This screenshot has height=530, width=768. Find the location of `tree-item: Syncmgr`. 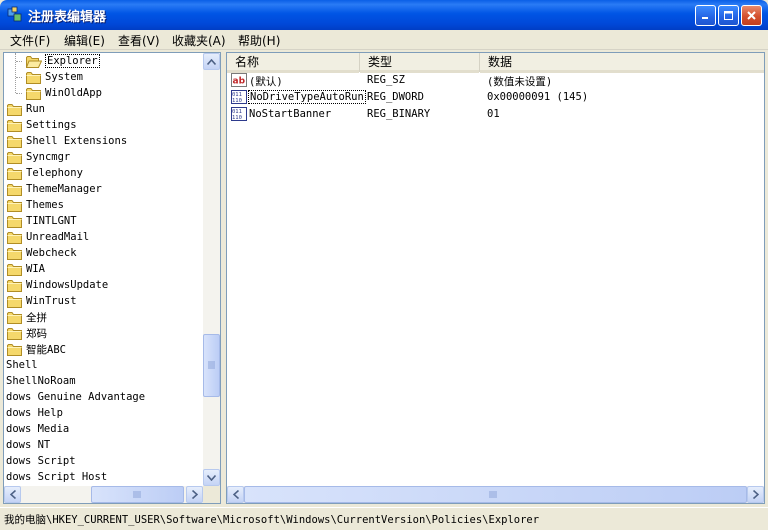

tree-item: Syncmgr is located at coordinates (38, 157).